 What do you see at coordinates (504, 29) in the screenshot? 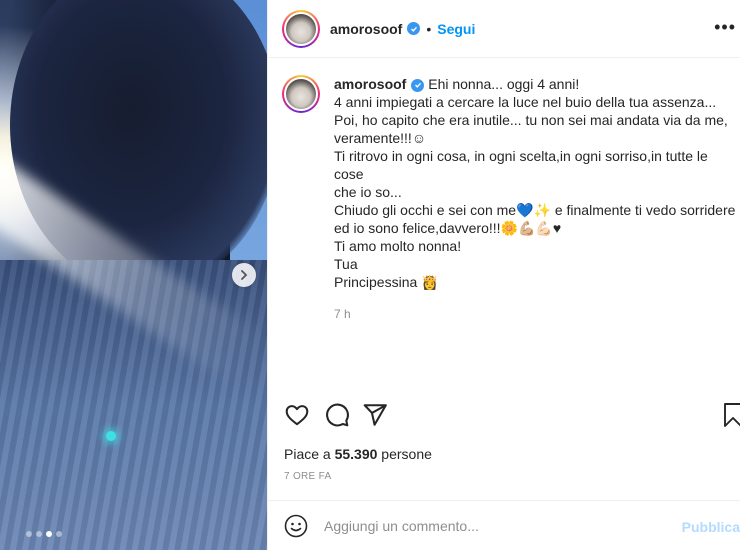
I see `post-header: amorosoof • Segui •••` at bounding box center [504, 29].